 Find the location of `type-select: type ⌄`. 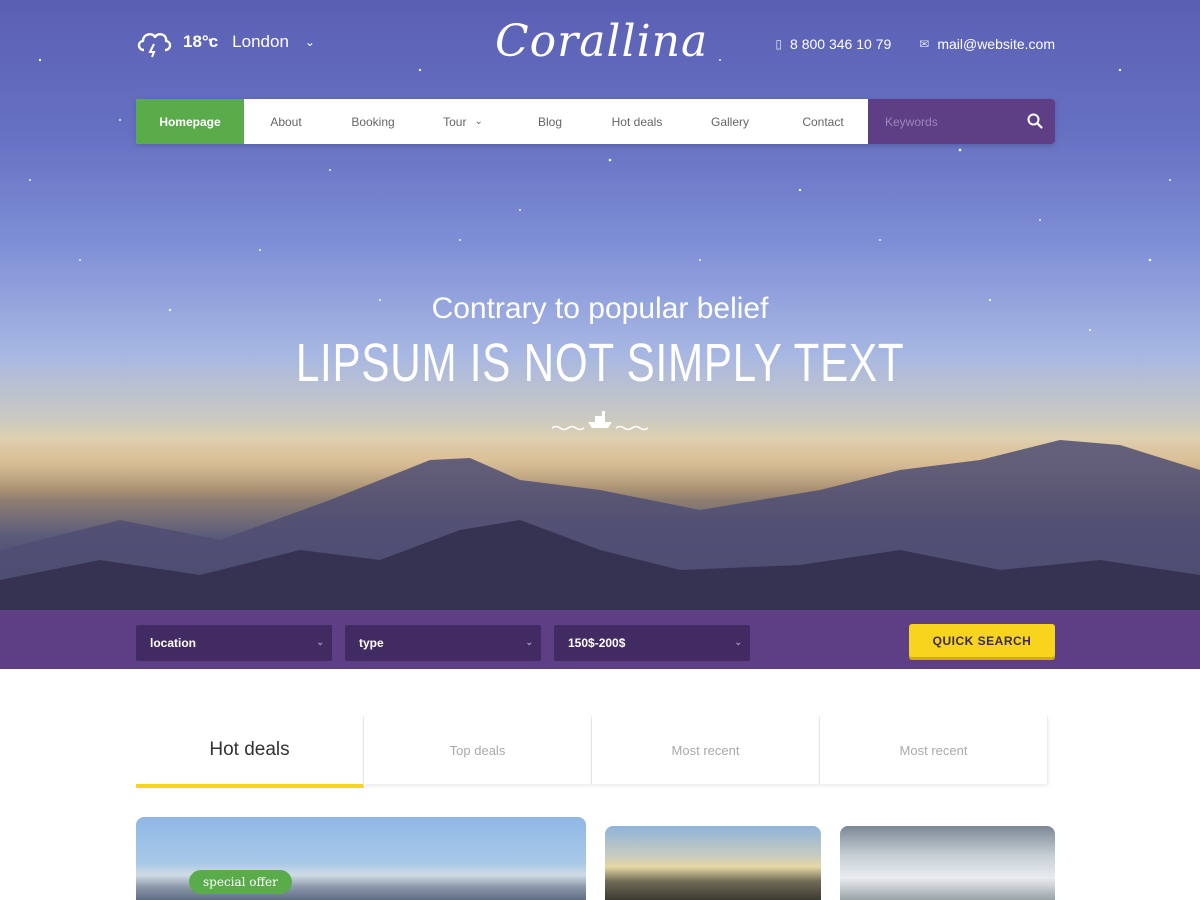

type-select: type ⌄ is located at coordinates (443, 643).